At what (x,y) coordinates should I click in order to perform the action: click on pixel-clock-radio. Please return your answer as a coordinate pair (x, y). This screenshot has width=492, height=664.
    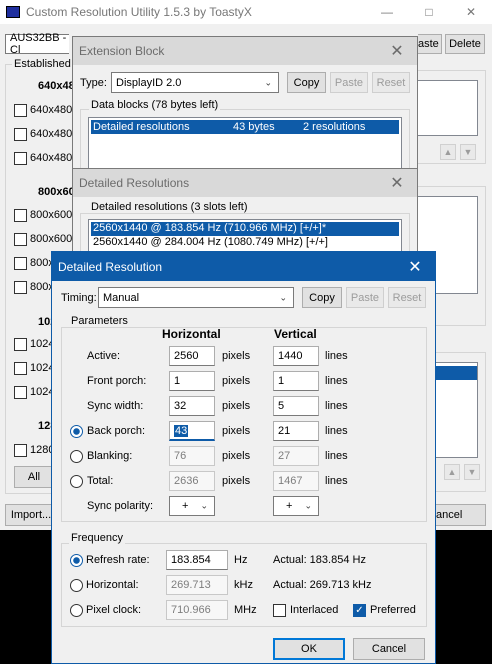
    Looking at the image, I should click on (76, 610).